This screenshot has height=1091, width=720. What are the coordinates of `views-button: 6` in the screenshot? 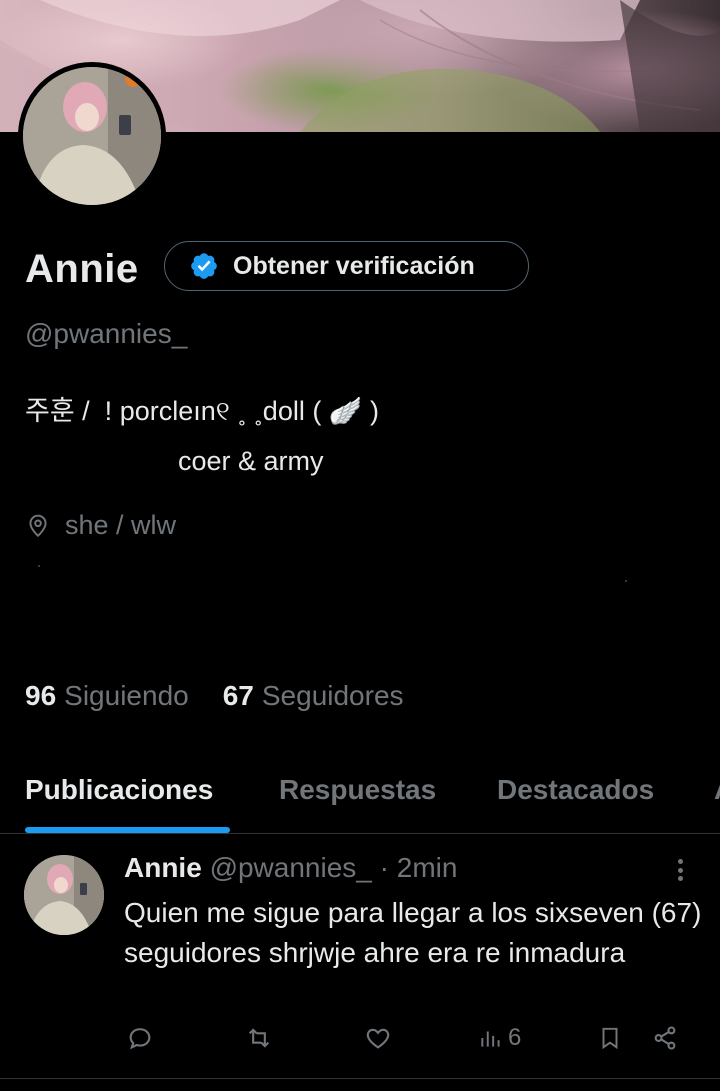 It's located at (499, 1038).